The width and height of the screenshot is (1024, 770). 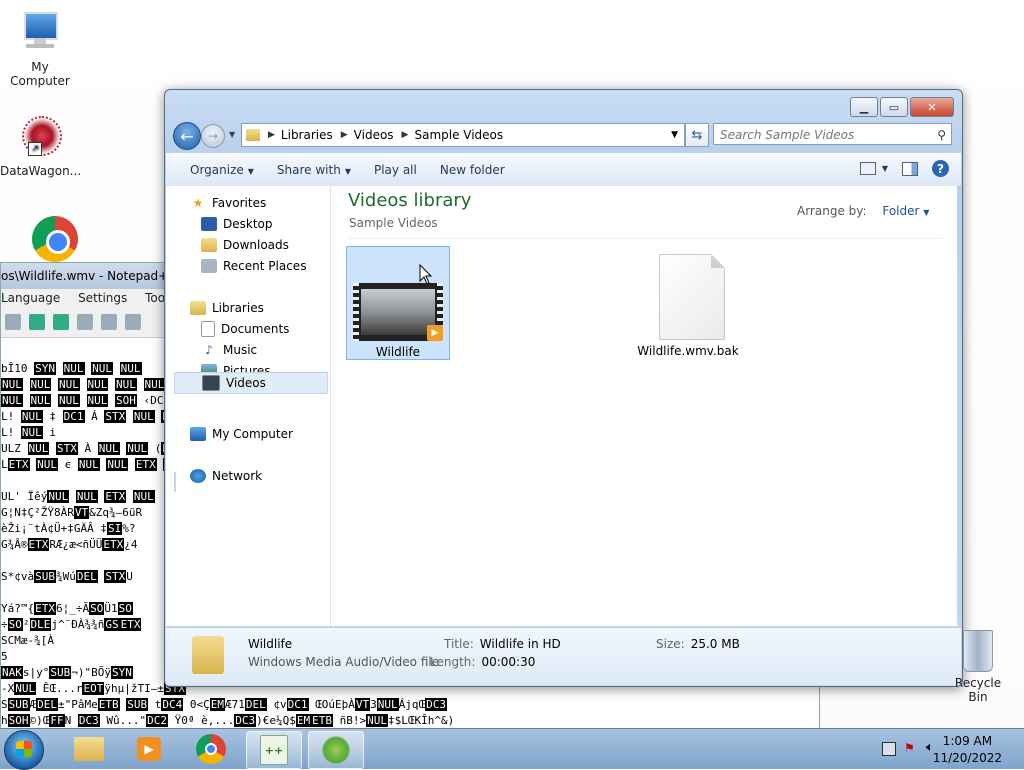 What do you see at coordinates (61, 322) in the screenshot?
I see `redo-icon` at bounding box center [61, 322].